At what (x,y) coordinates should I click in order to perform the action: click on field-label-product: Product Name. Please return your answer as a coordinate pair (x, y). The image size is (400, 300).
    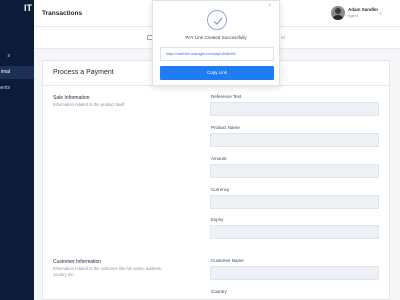
    Looking at the image, I should click on (225, 127).